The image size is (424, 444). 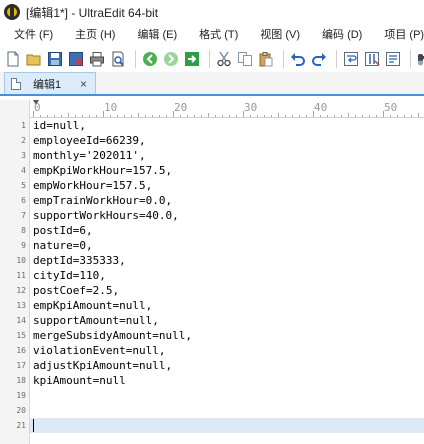 What do you see at coordinates (50, 83) in the screenshot?
I see `document-tab: 编辑1 ×` at bounding box center [50, 83].